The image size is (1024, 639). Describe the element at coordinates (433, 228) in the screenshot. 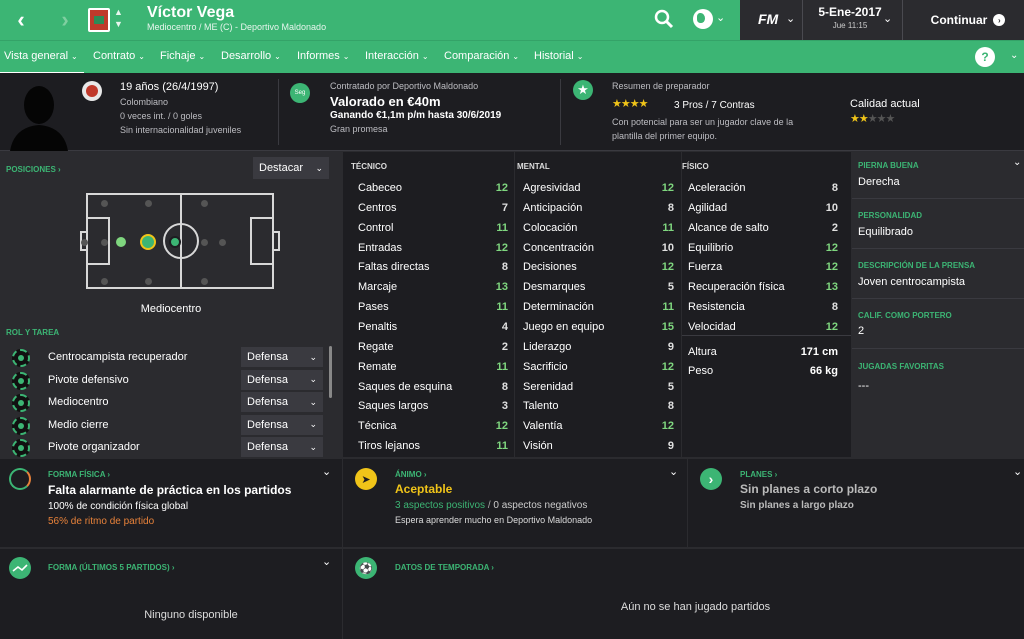

I see `attribute-row: Control 11` at that location.